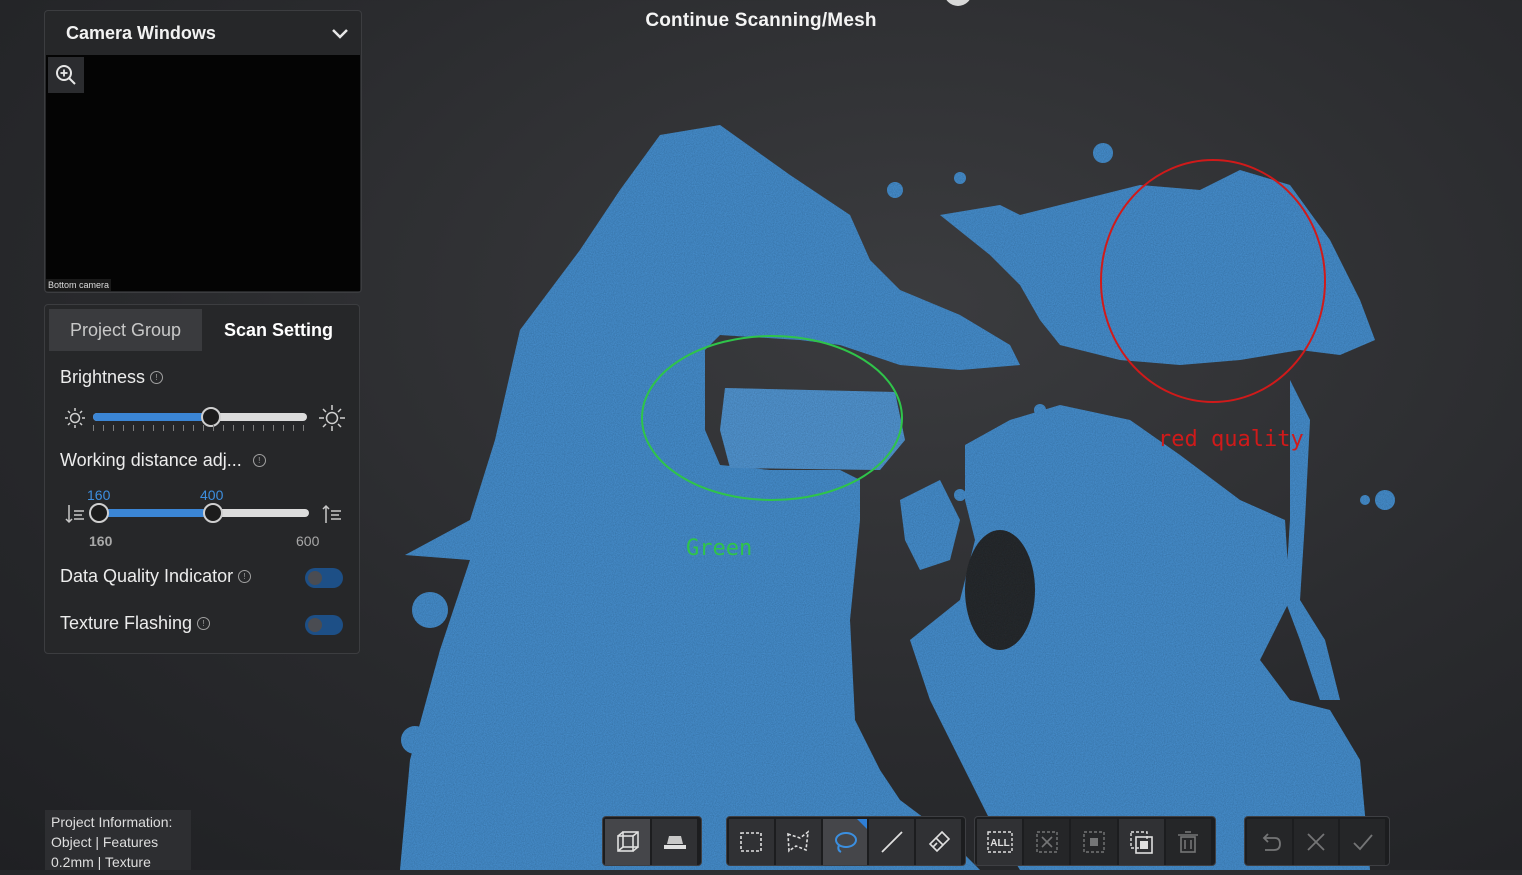 The image size is (1522, 875). I want to click on zoom-in-icon, so click(66, 75).